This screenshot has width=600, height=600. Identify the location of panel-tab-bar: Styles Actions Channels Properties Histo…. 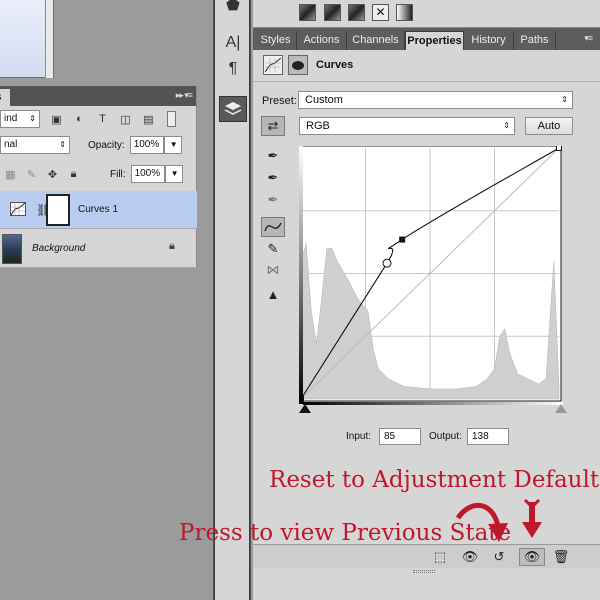
(426, 39).